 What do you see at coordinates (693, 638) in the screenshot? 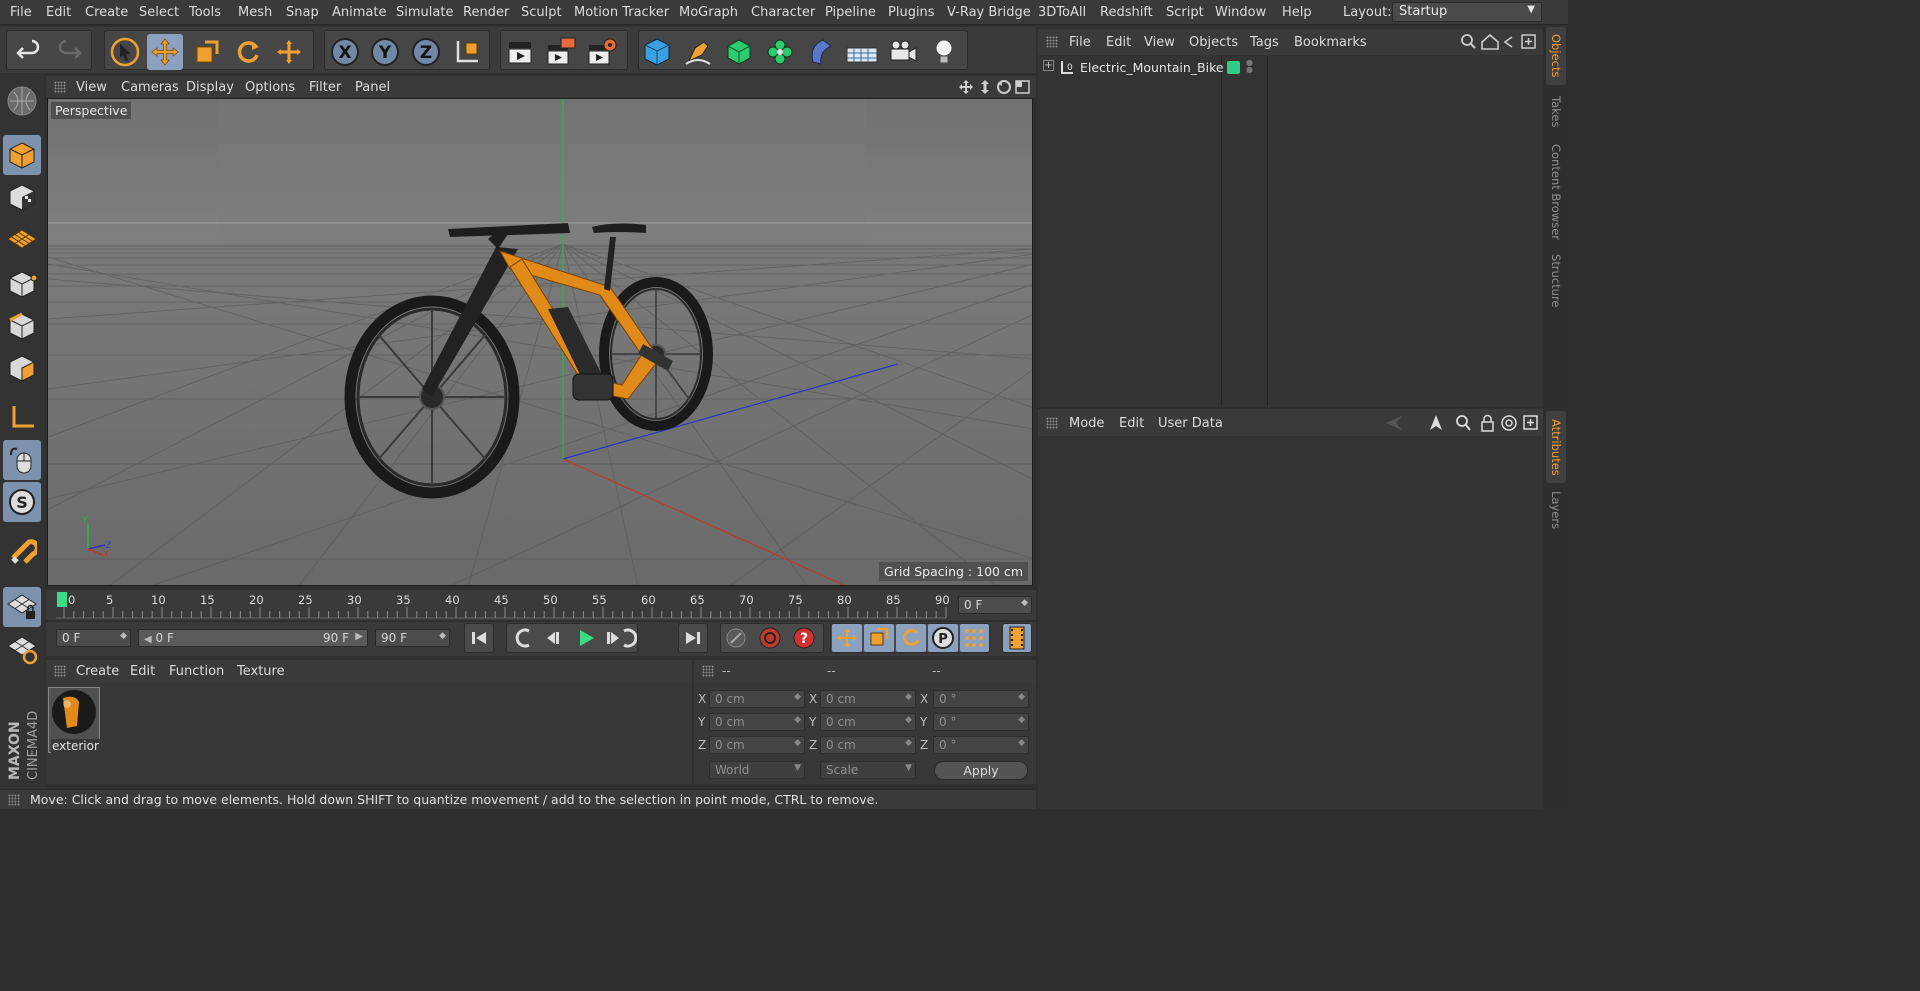
I see `goto-end-button` at bounding box center [693, 638].